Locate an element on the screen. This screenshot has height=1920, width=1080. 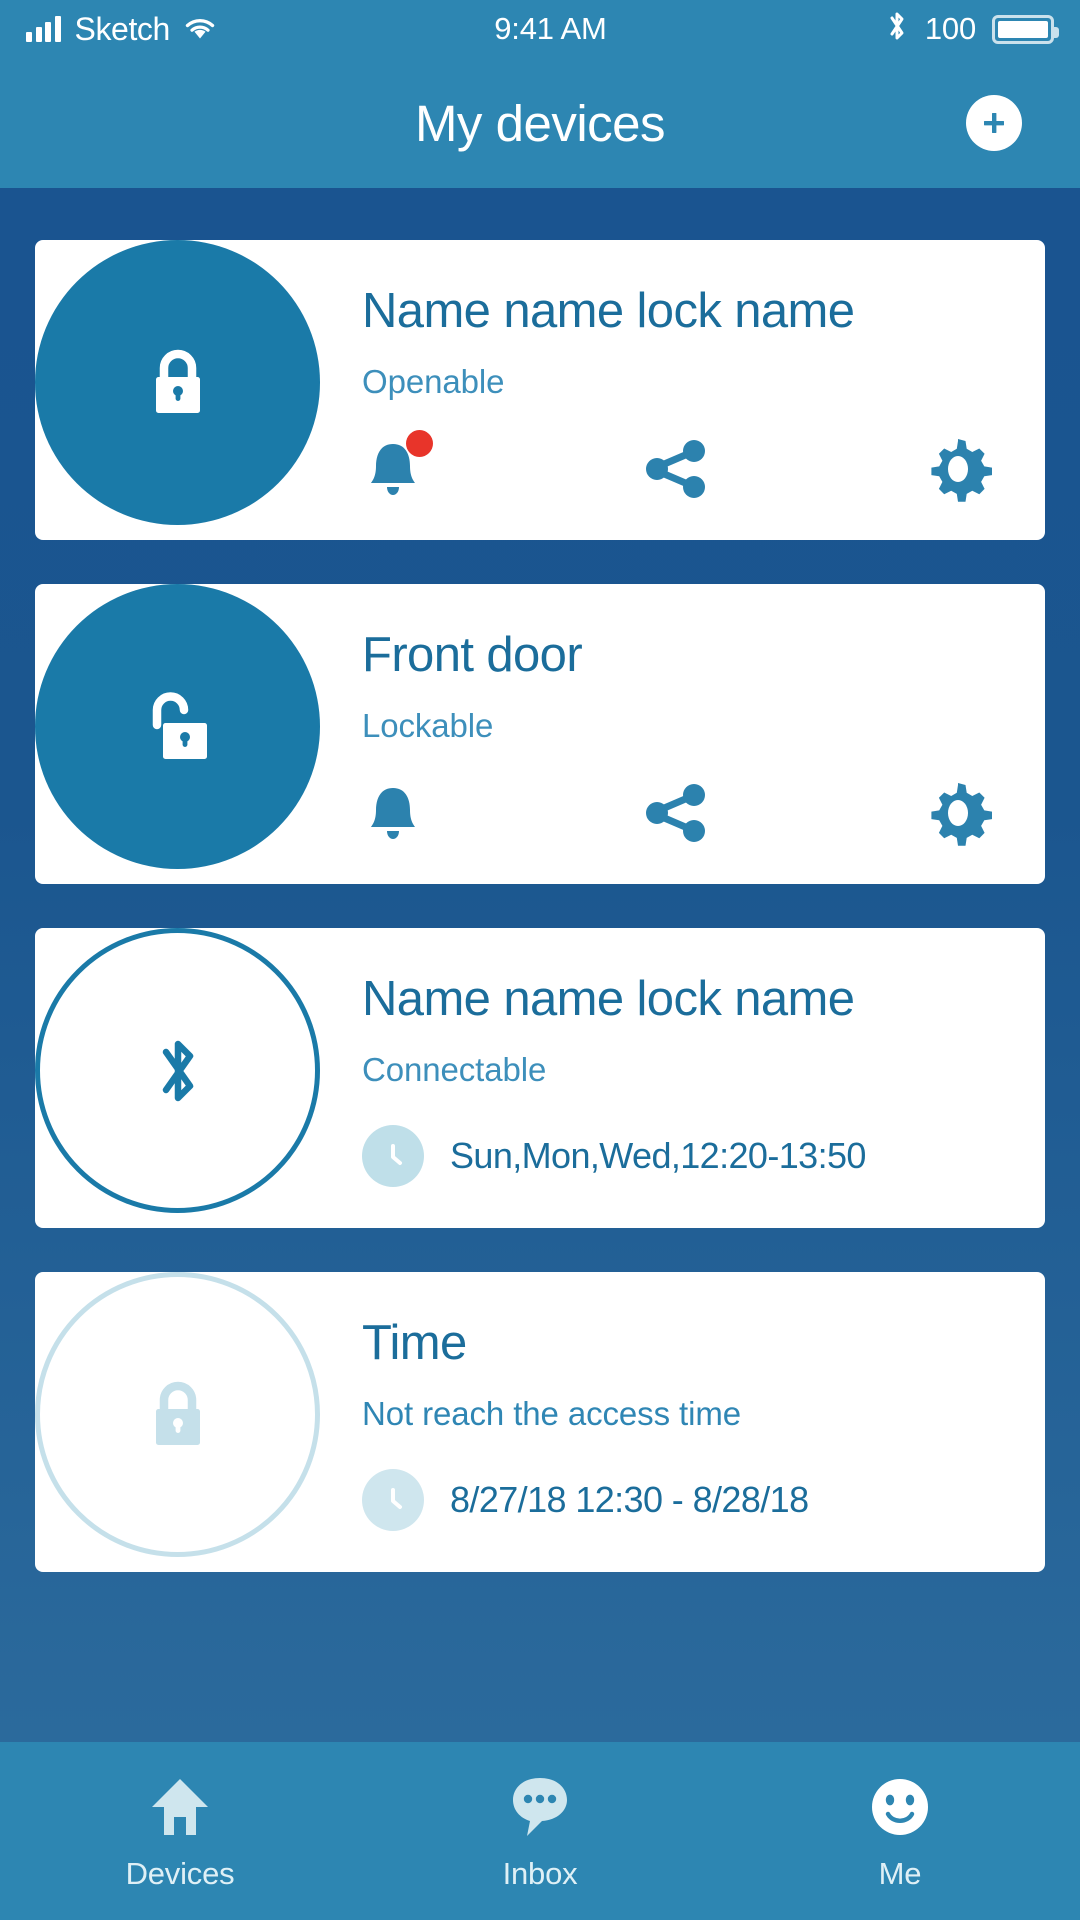
tab-devices: Devices is located at coordinates (180, 1817).